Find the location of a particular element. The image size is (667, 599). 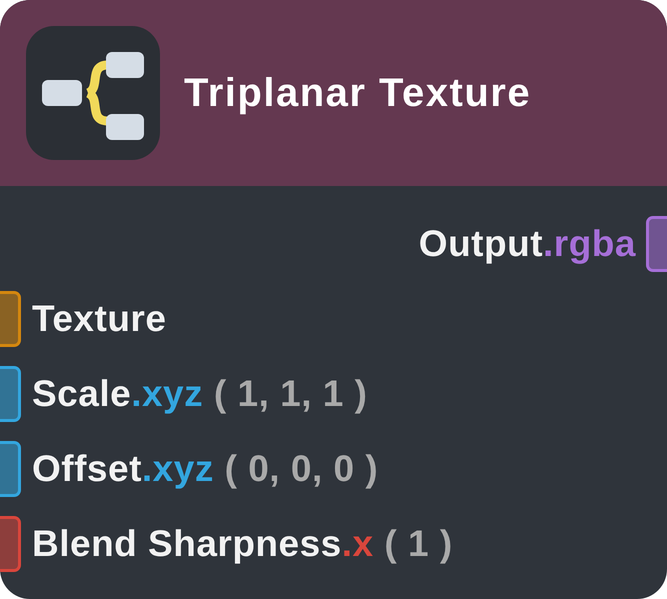

output-port is located at coordinates (656, 244).